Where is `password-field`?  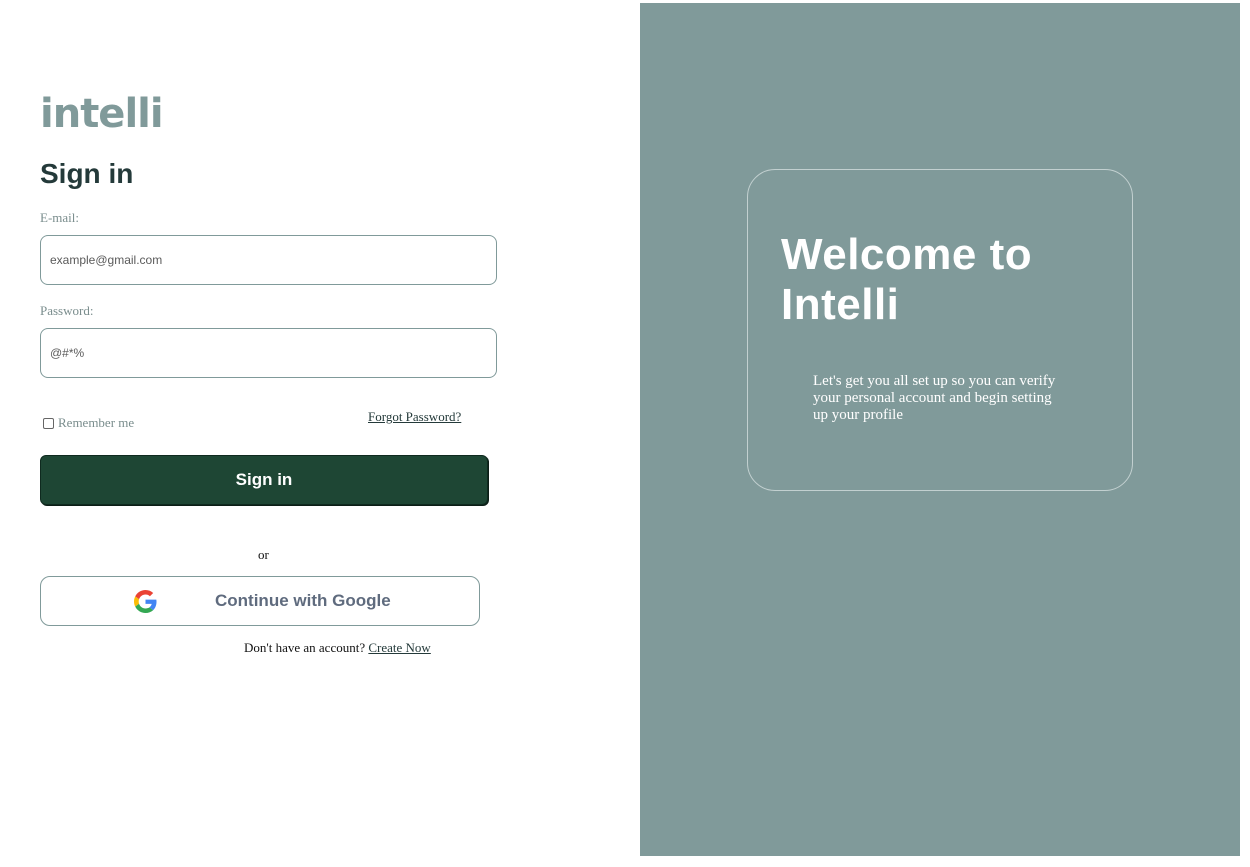
password-field is located at coordinates (268, 353).